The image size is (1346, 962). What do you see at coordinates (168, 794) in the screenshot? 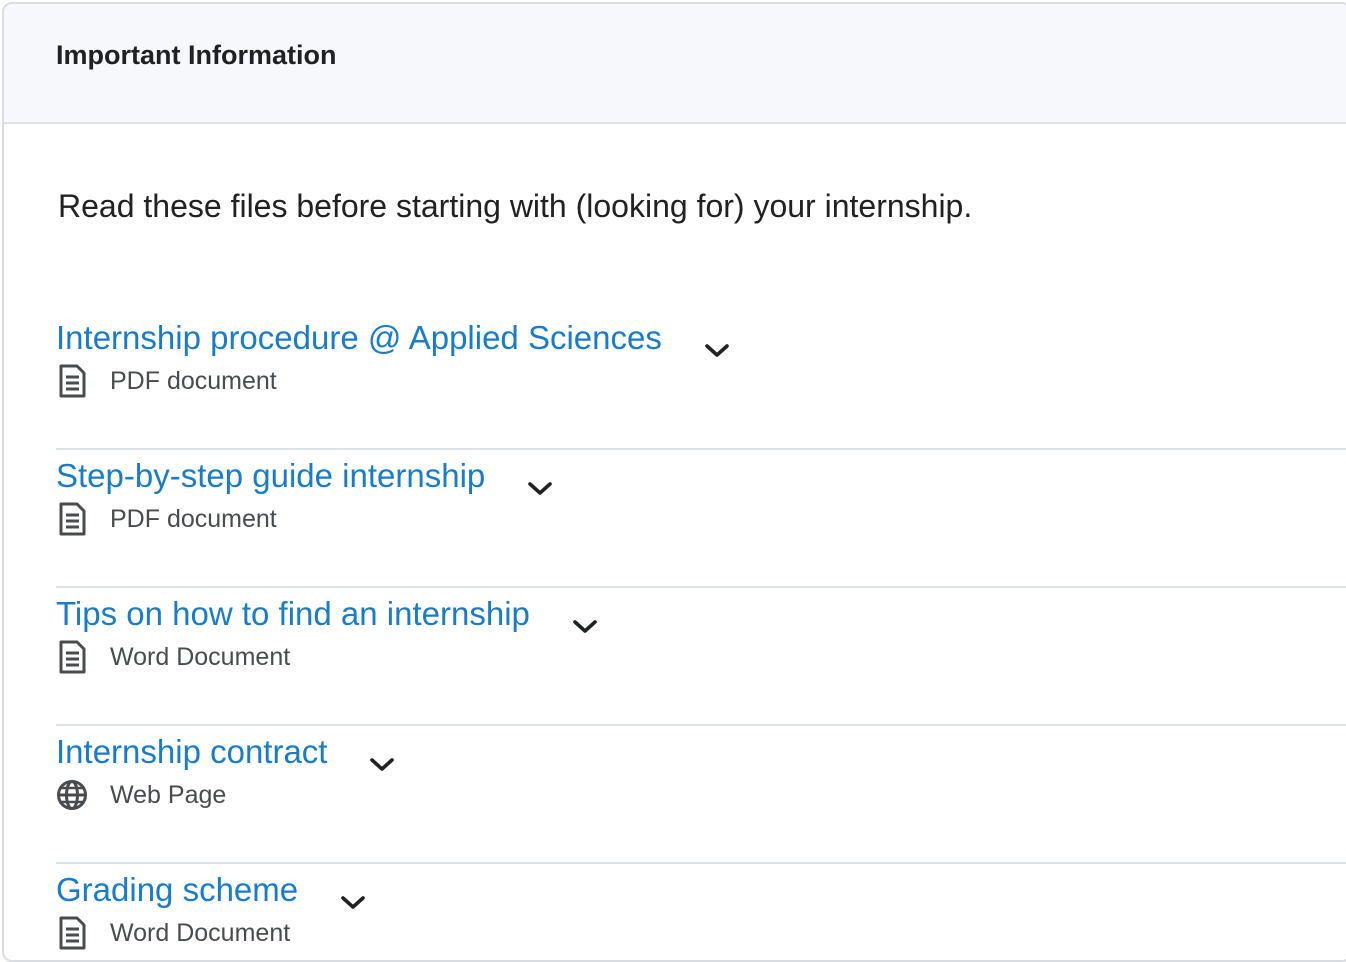
I see `item-type-label: Web Page` at bounding box center [168, 794].